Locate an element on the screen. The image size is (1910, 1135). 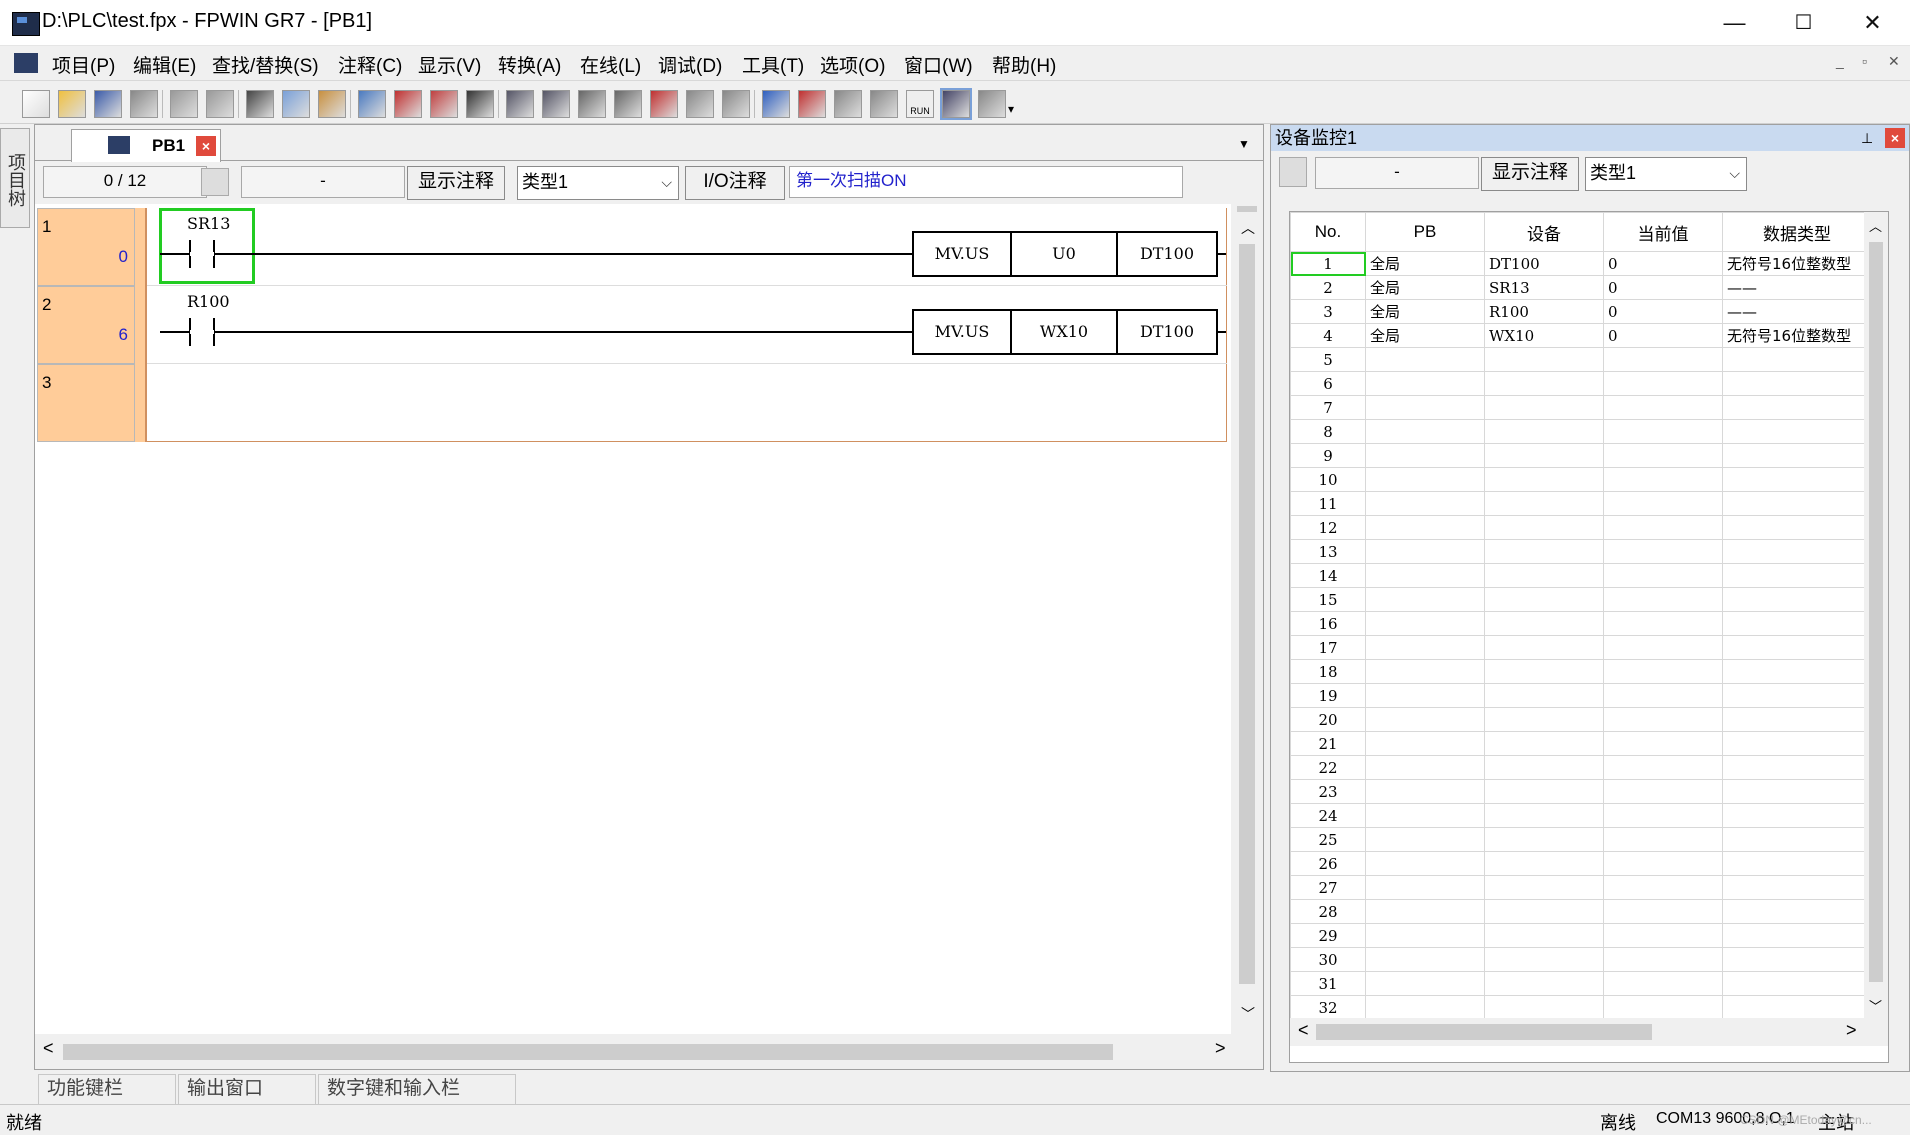
cut-icon is located at coordinates (260, 104).